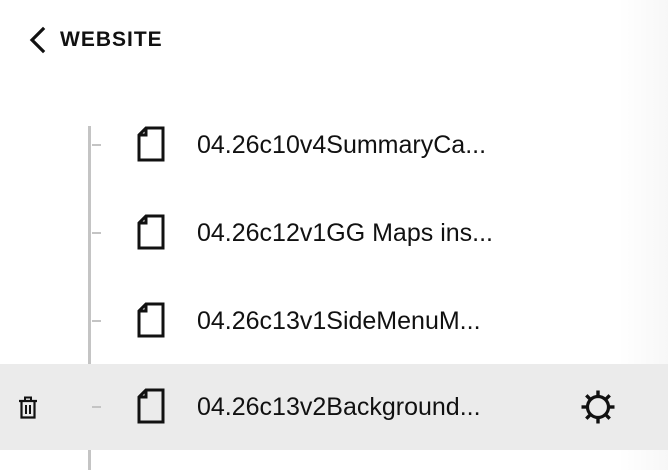 The width and height of the screenshot is (668, 470). Describe the element at coordinates (598, 407) in the screenshot. I see `gear-icon` at that location.